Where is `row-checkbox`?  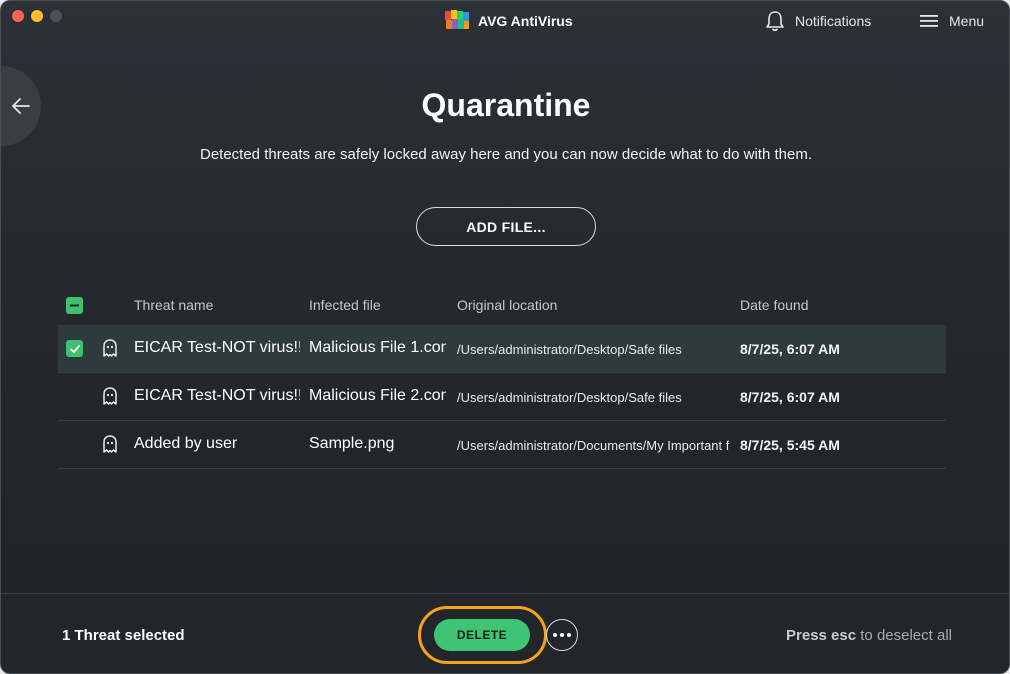
row-checkbox is located at coordinates (74, 348).